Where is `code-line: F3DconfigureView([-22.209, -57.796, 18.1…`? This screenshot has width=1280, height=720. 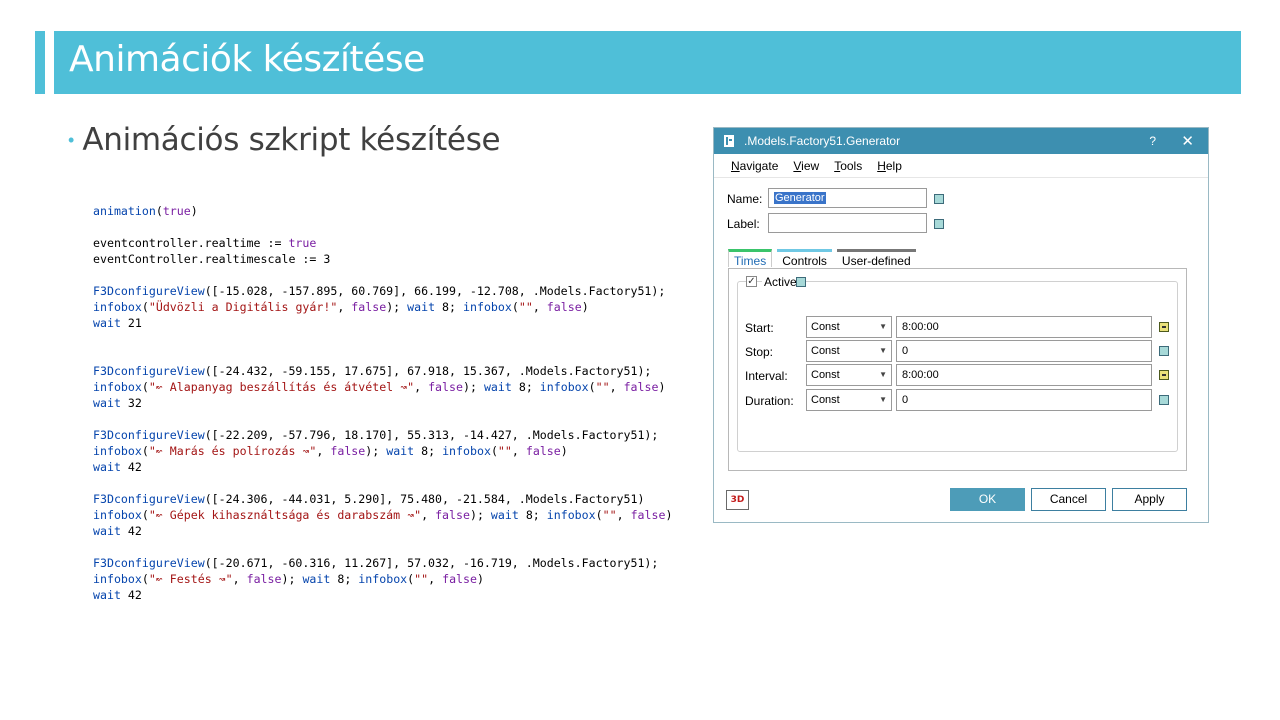
code-line: F3DconfigureView([-22.209, -57.796, 18.1… is located at coordinates (382, 435).